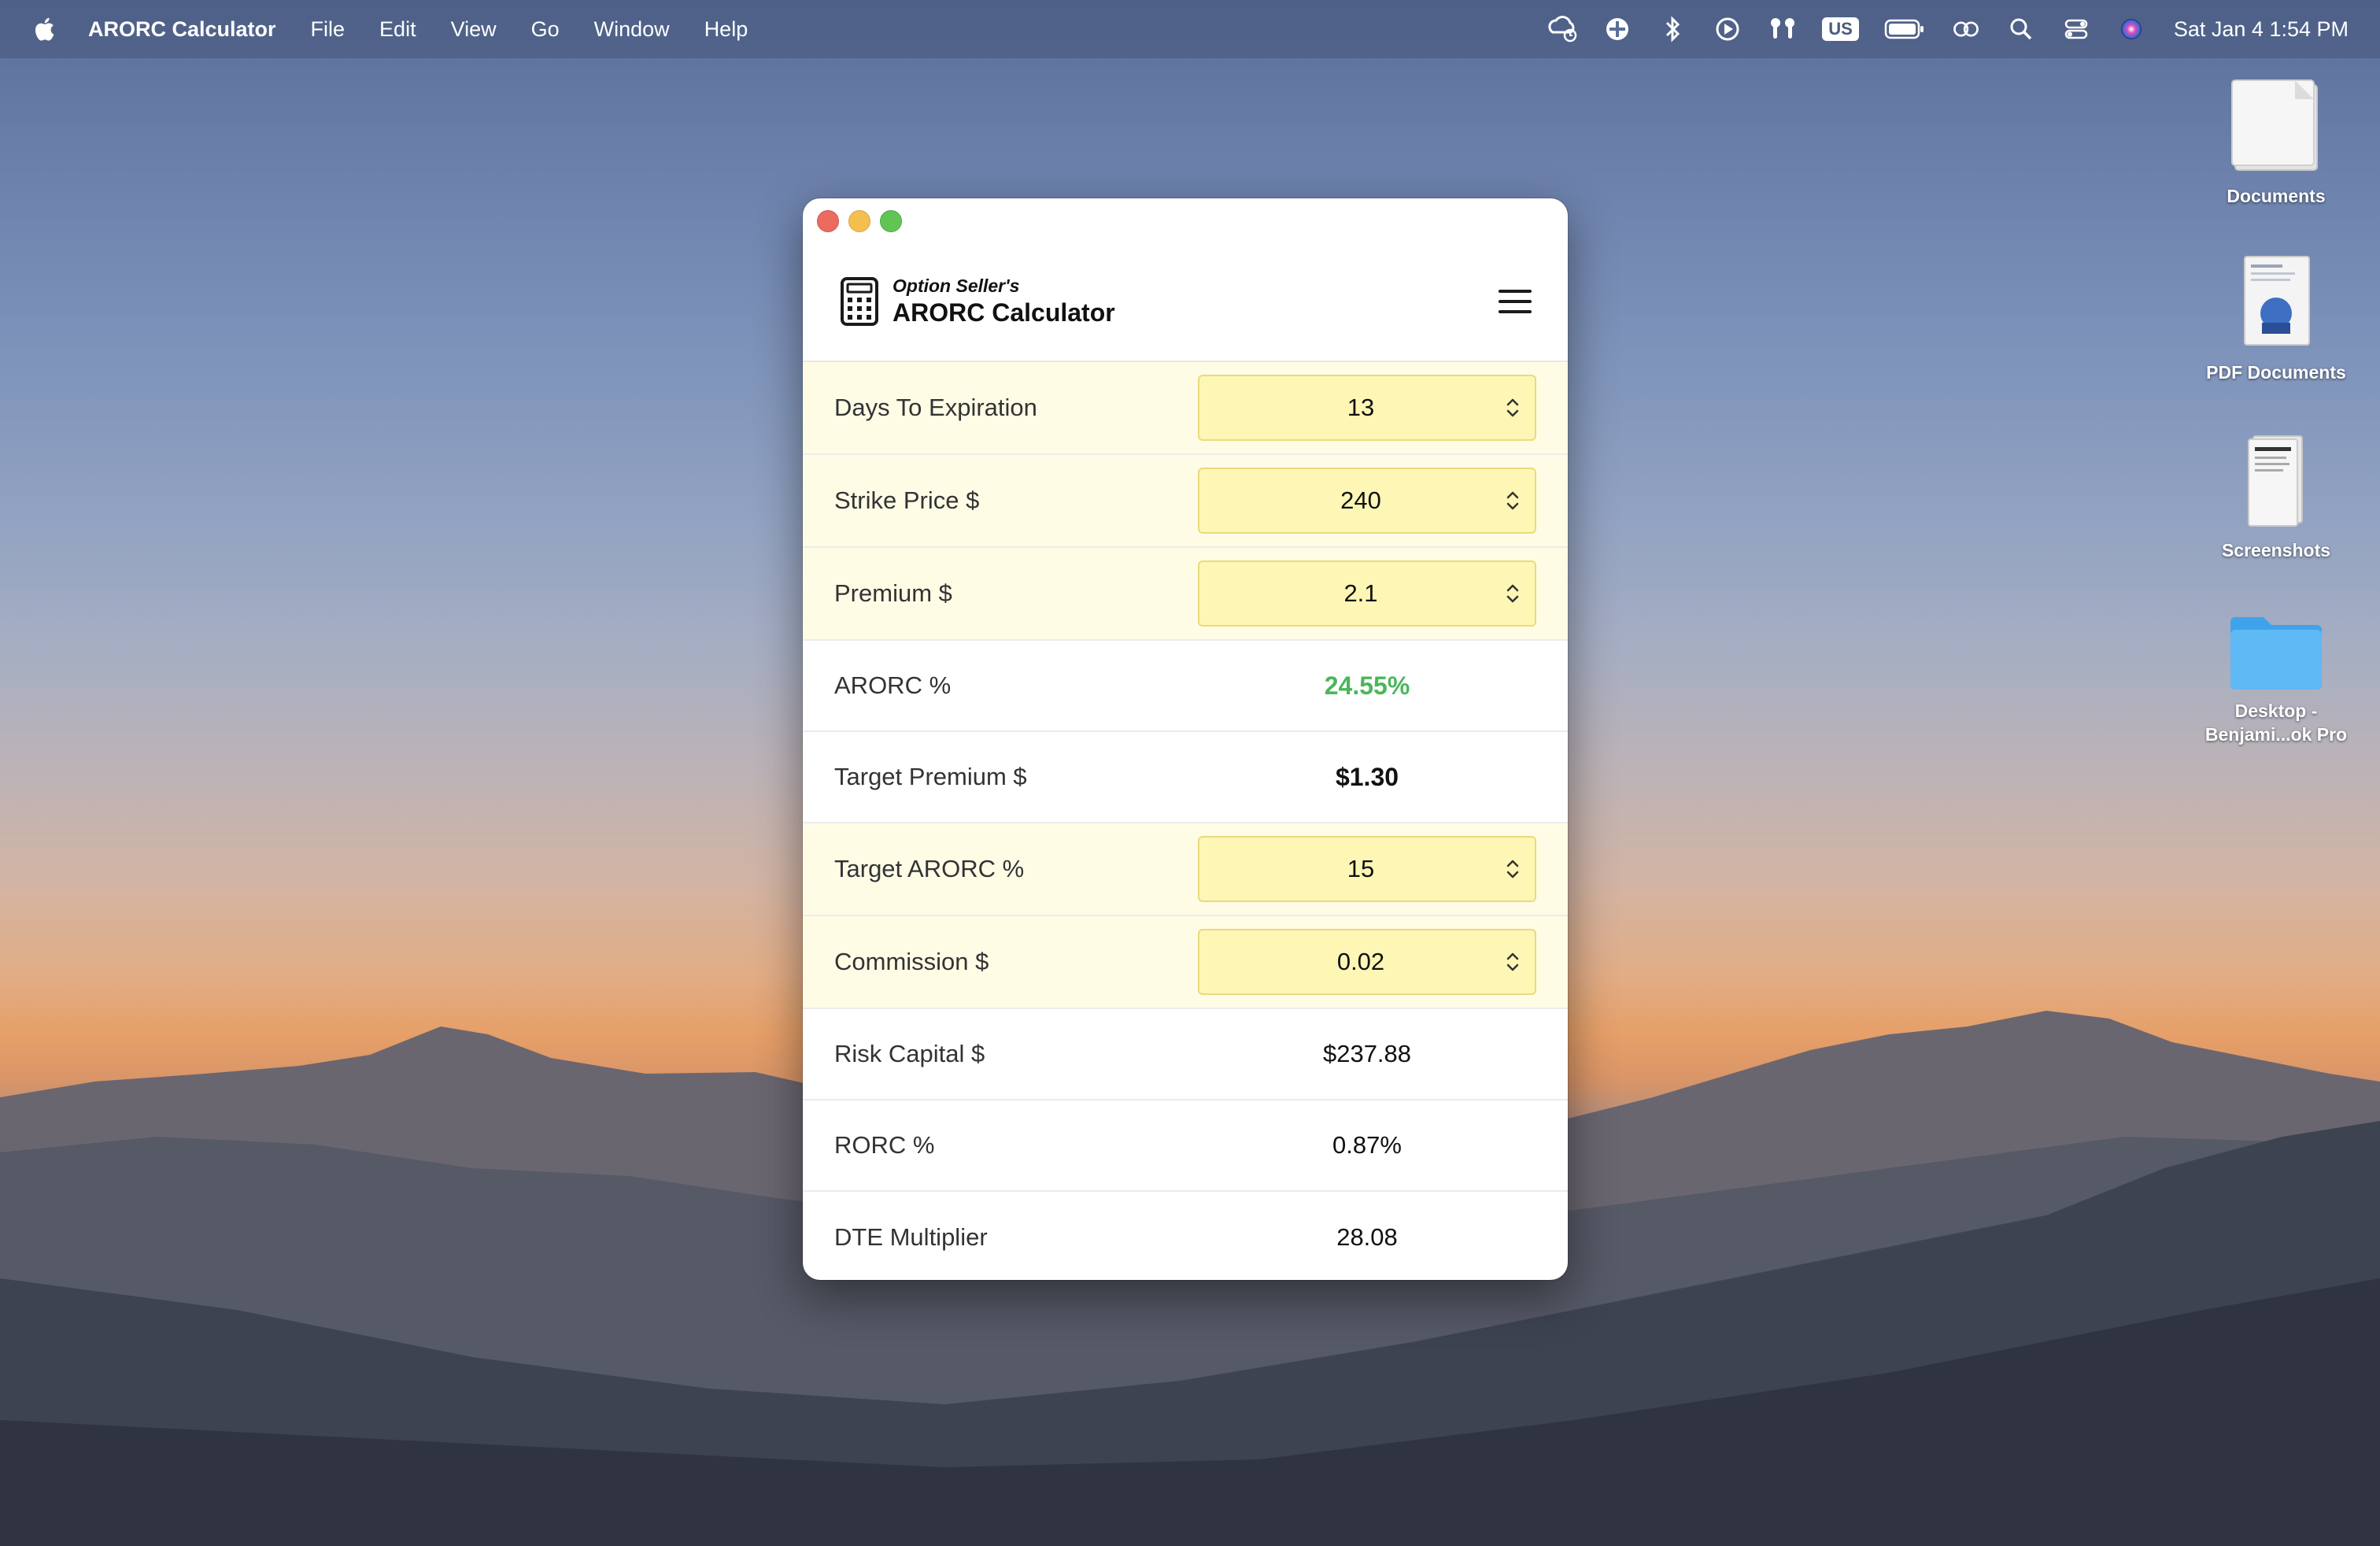  Describe the element at coordinates (45, 29) in the screenshot. I see `apple-menu-icon` at that location.